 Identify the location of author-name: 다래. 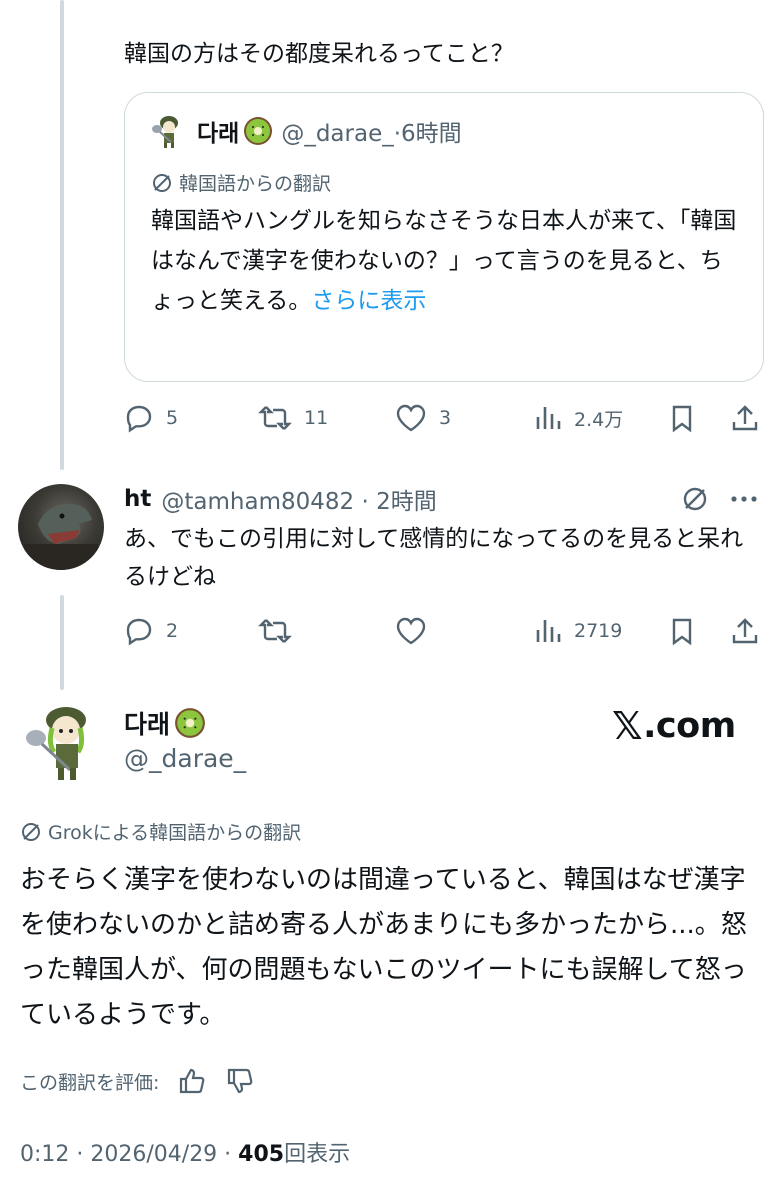
(165, 723).